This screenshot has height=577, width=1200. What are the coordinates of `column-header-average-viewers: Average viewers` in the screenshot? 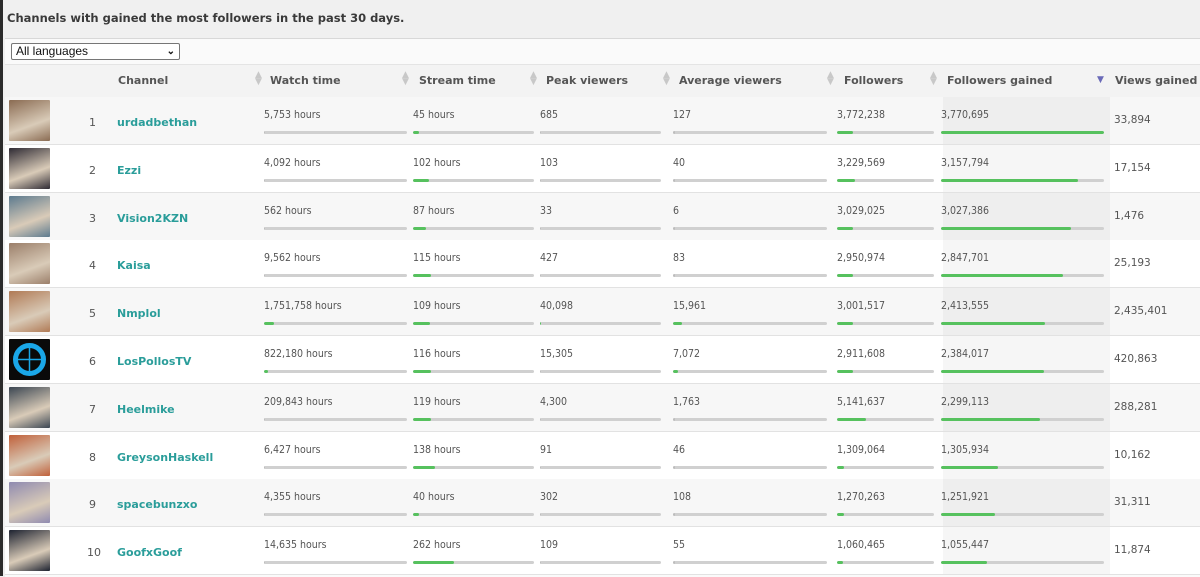 It's located at (730, 80).